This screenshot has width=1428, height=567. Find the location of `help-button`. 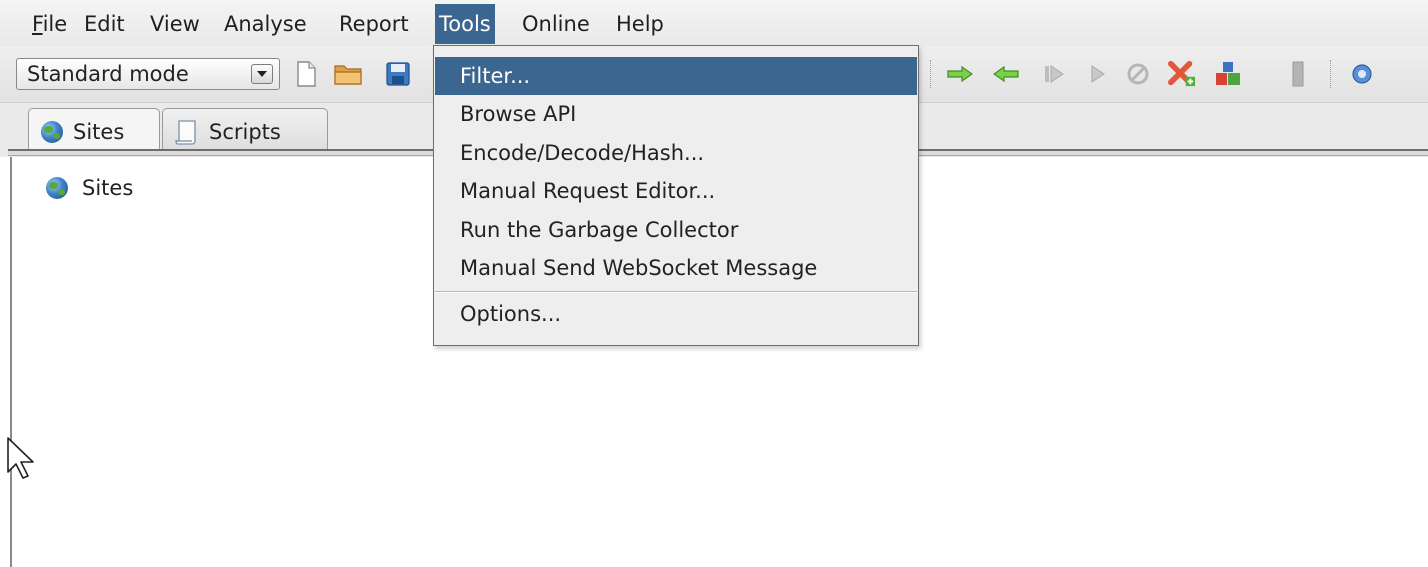

help-button is located at coordinates (1362, 74).